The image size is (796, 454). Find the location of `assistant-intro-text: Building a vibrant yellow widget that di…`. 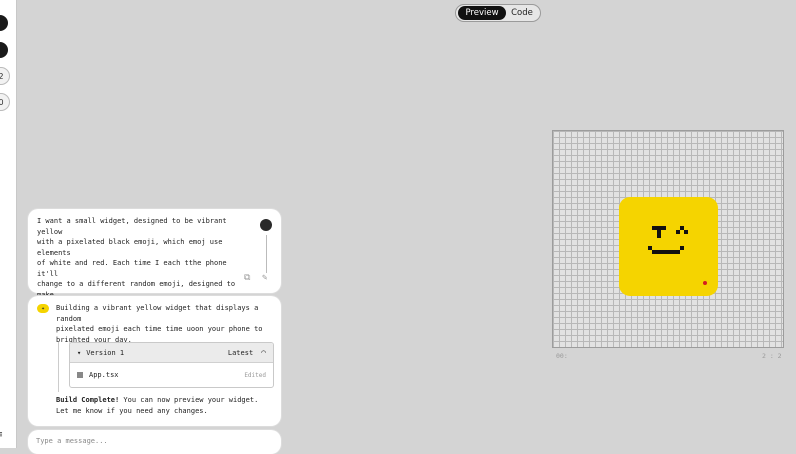

assistant-intro-text: Building a vibrant yellow widget that di… is located at coordinates (159, 324).